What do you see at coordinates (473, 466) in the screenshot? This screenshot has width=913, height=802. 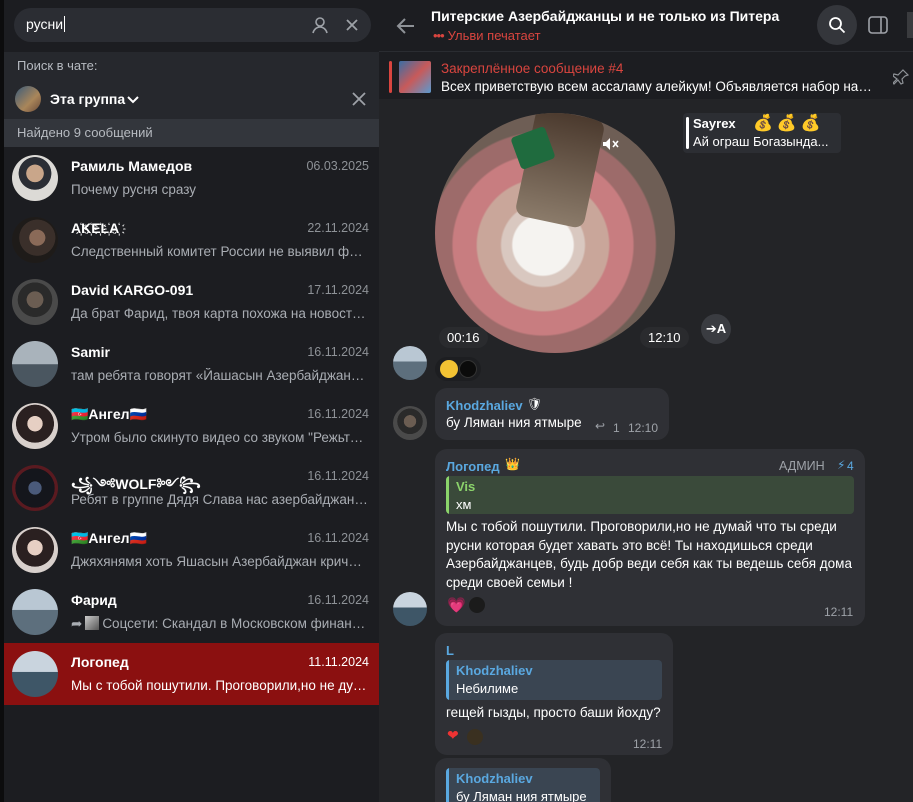 I see `message-sender: Логопед` at bounding box center [473, 466].